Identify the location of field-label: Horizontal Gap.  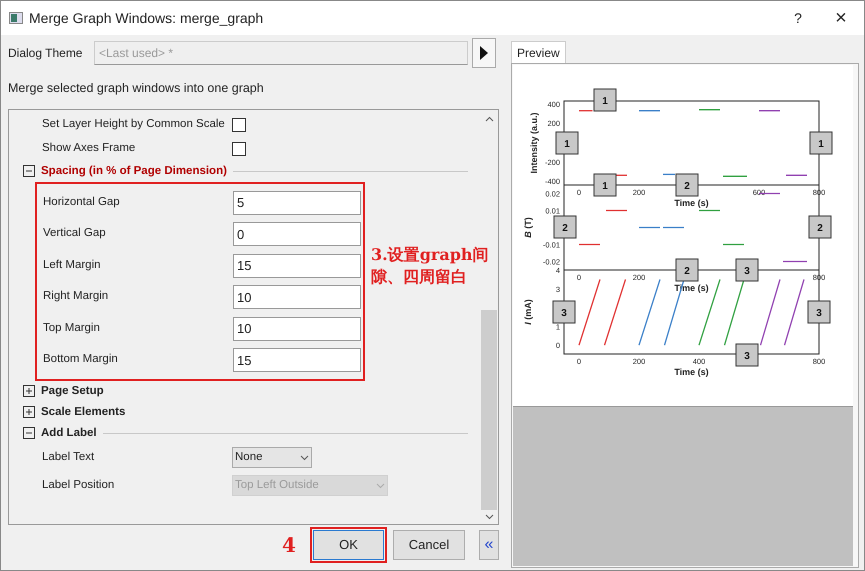
(82, 202).